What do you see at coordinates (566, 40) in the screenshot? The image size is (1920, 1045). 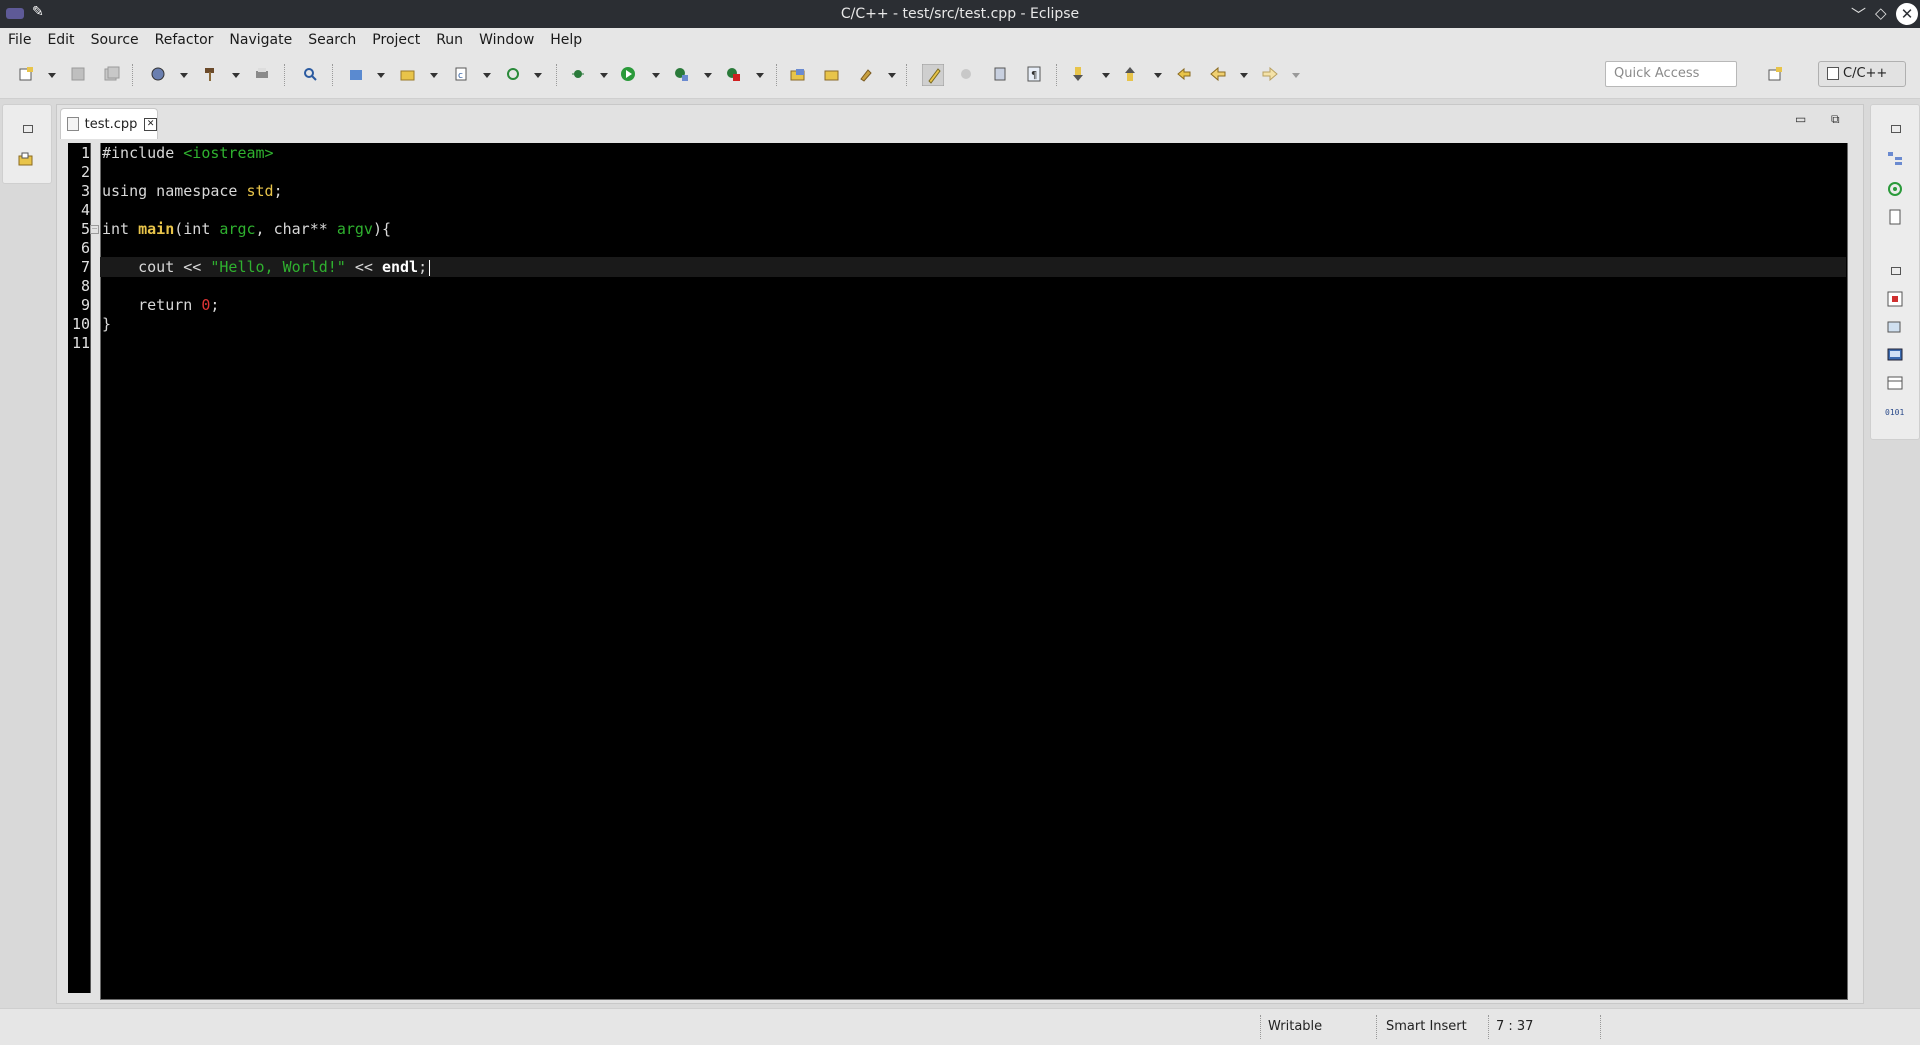 I see `menu-help: Help` at bounding box center [566, 40].